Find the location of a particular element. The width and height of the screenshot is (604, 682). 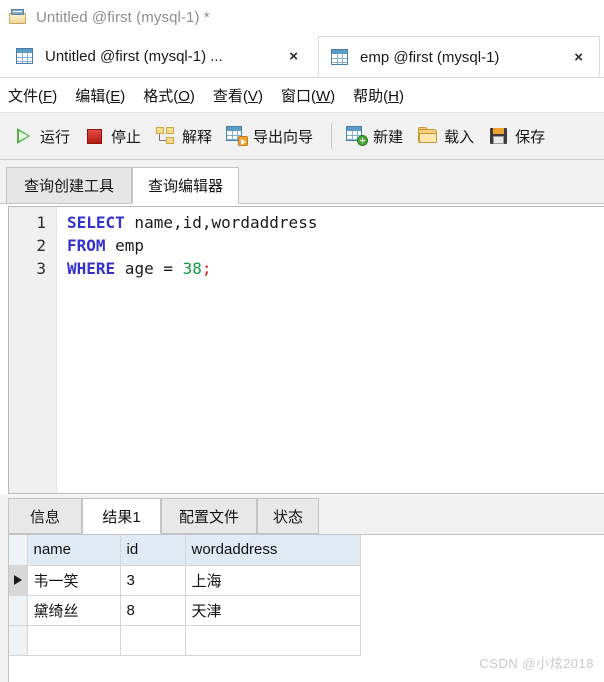

sql-number: 38 is located at coordinates (192, 268).